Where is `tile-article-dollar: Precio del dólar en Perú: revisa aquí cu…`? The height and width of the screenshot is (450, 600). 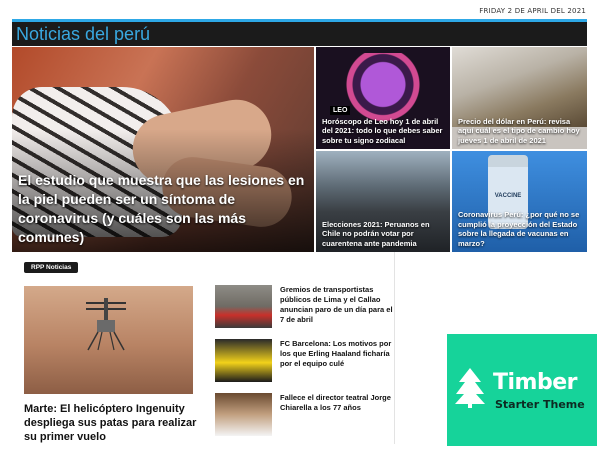
tile-article-dollar: Precio del dólar en Perú: revisa aquí cu… is located at coordinates (519, 98).